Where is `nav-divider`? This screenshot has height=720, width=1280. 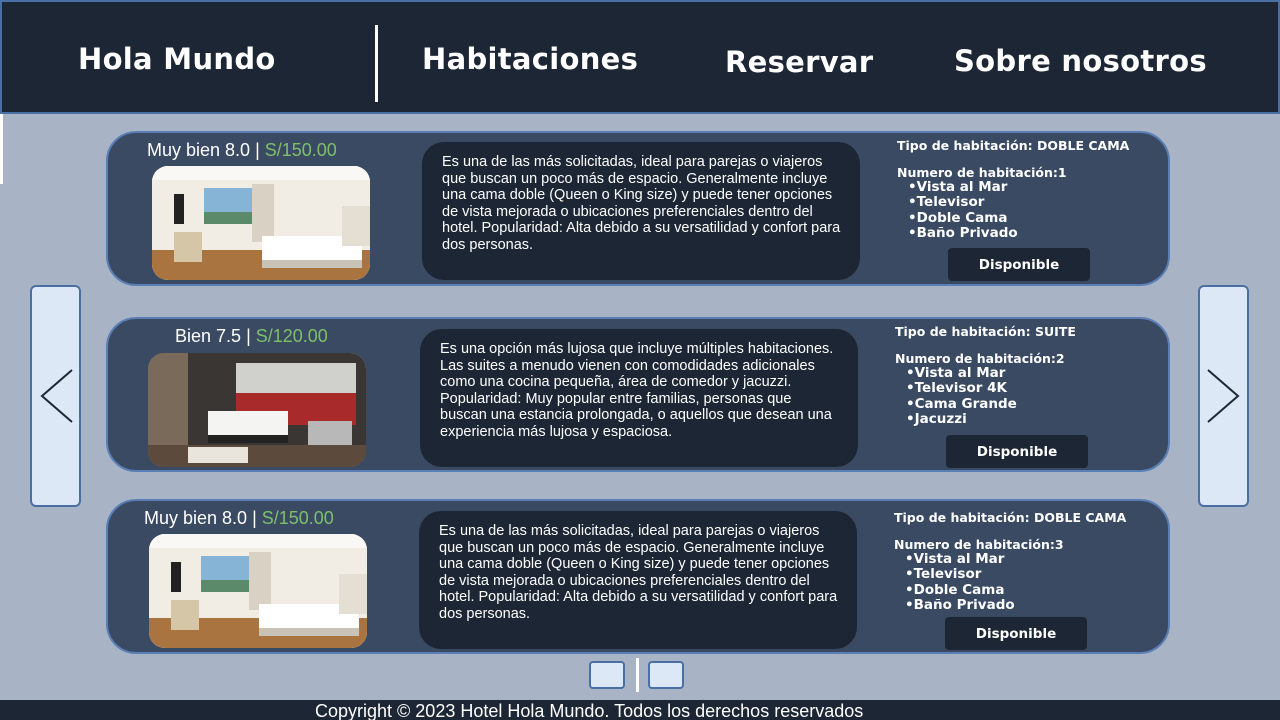 nav-divider is located at coordinates (376, 63).